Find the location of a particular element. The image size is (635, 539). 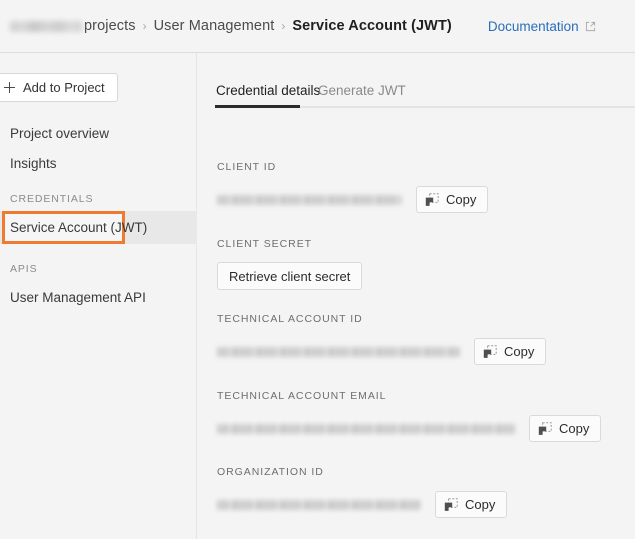

breadcrumb-item-user-management: User Management is located at coordinates (214, 26).